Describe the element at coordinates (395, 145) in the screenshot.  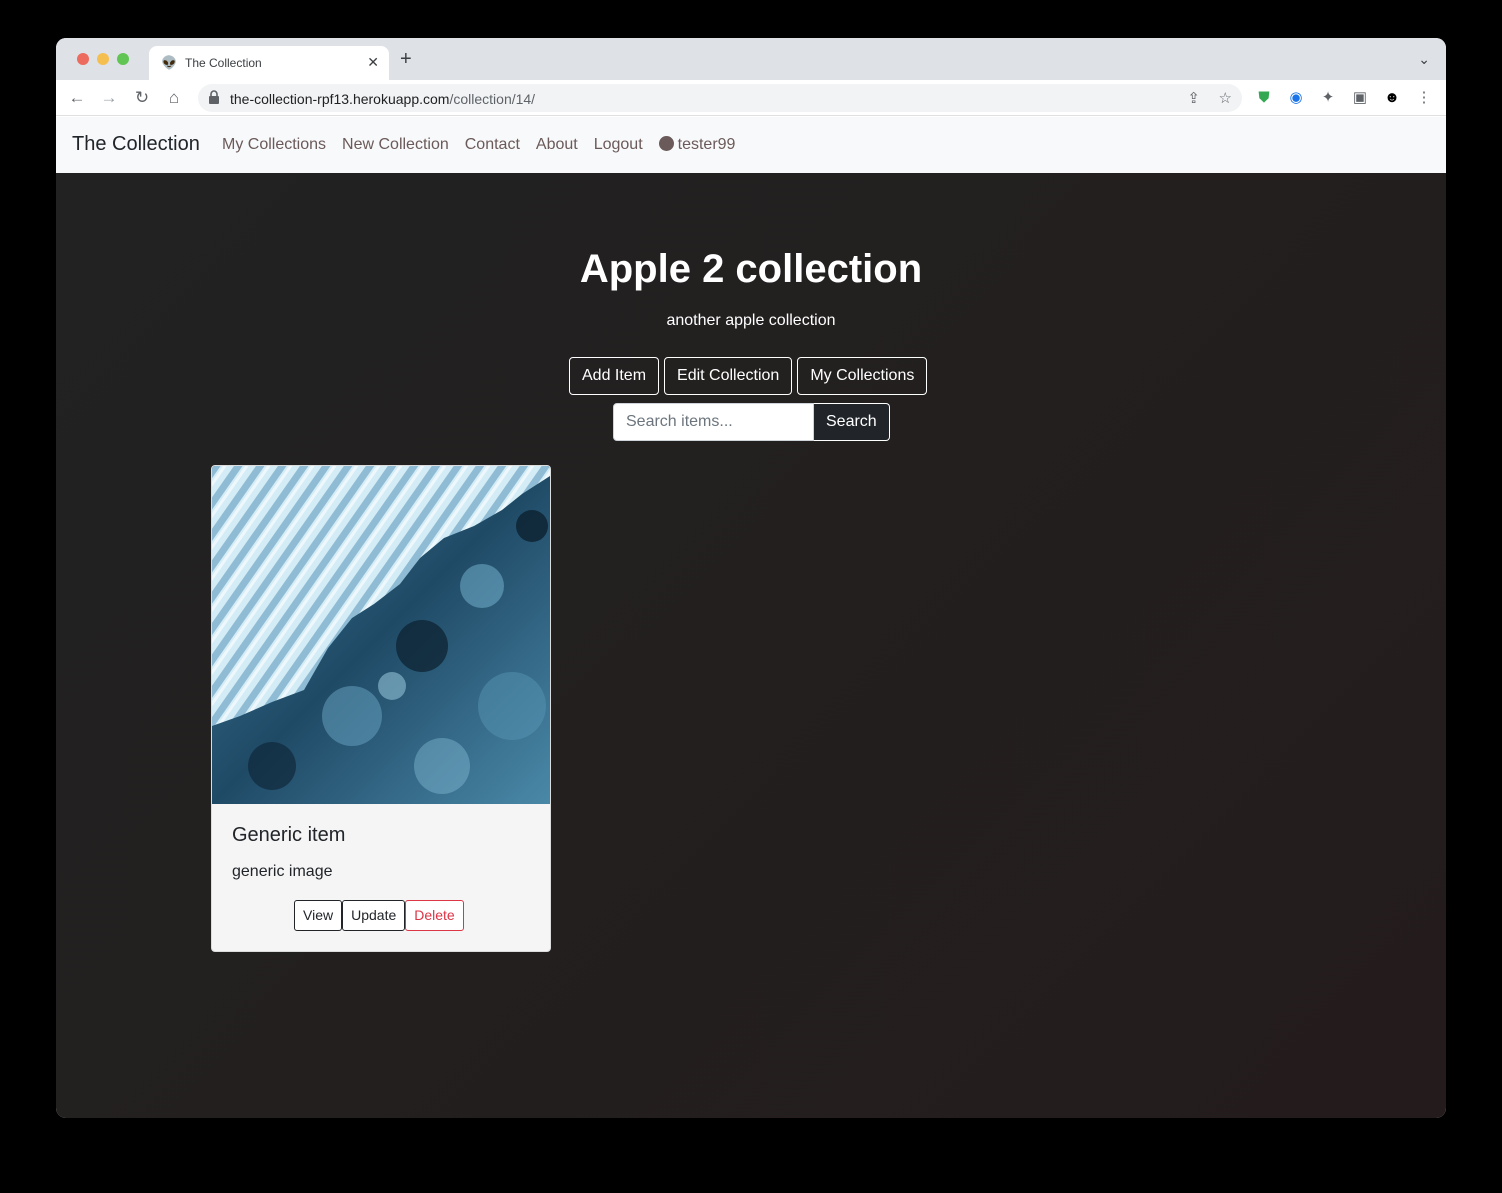
I see `nav-link-new-collection: New Collection` at that location.